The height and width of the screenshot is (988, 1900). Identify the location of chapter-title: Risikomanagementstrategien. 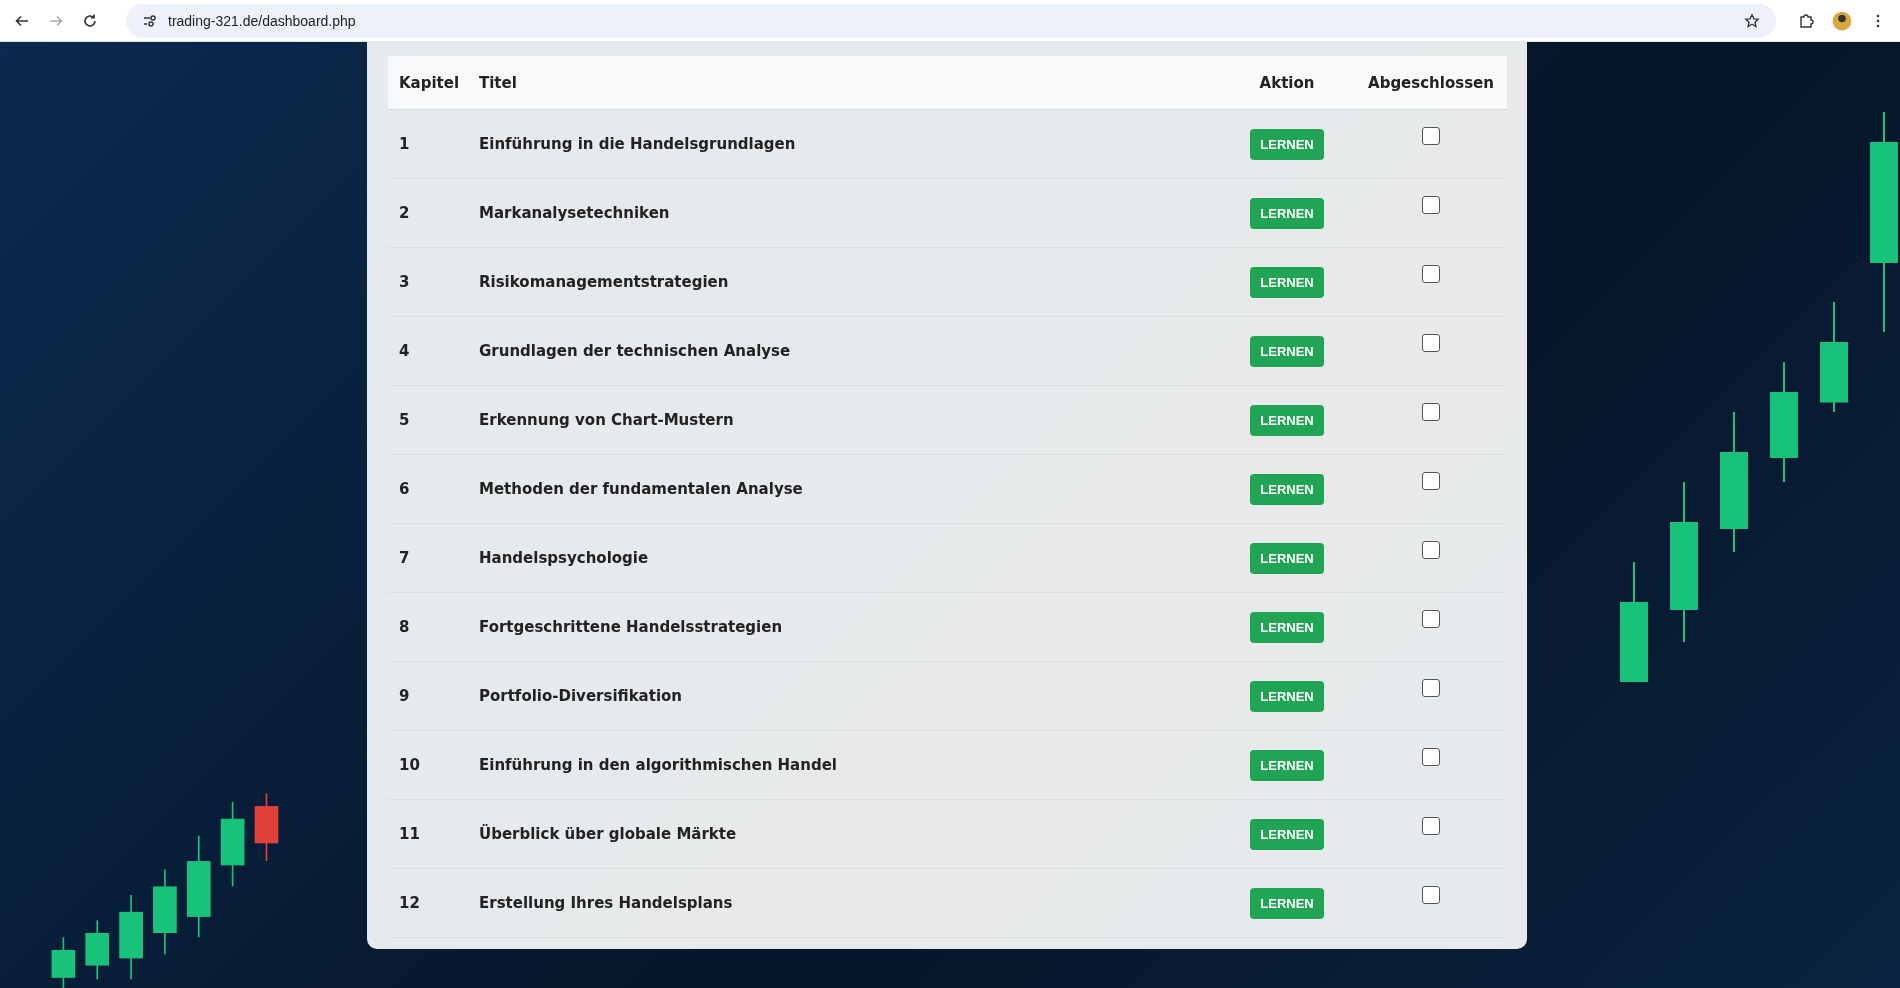
(604, 282).